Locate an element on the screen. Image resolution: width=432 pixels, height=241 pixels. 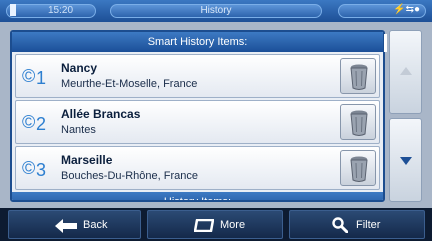
item-subtitle: Meurthe-Et-Moselle, France is located at coordinates (129, 84).